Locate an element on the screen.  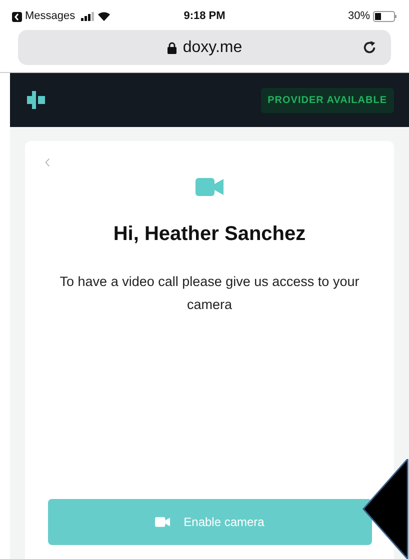
lock-icon is located at coordinates (171, 48).